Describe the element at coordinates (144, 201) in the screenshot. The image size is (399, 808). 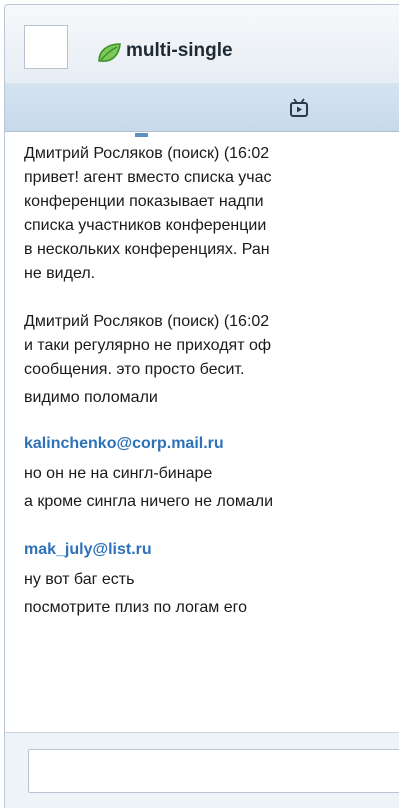
I see `message-line: конференции показывает надпи` at that location.